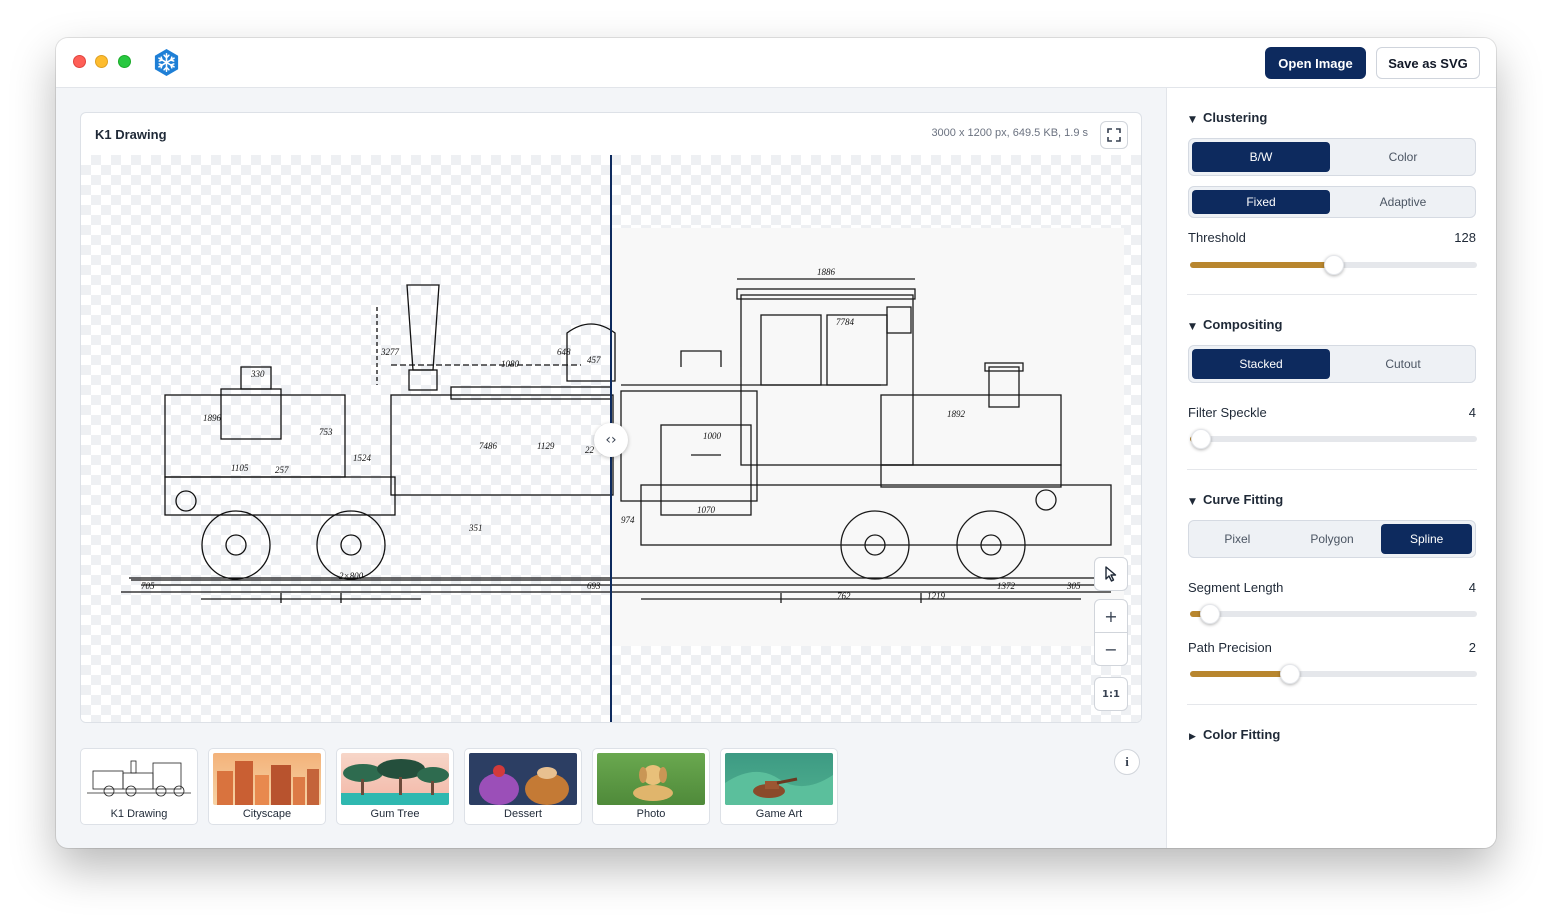 The height and width of the screenshot is (922, 1552). I want to click on path-precision-slider-fill, so click(1240, 674).